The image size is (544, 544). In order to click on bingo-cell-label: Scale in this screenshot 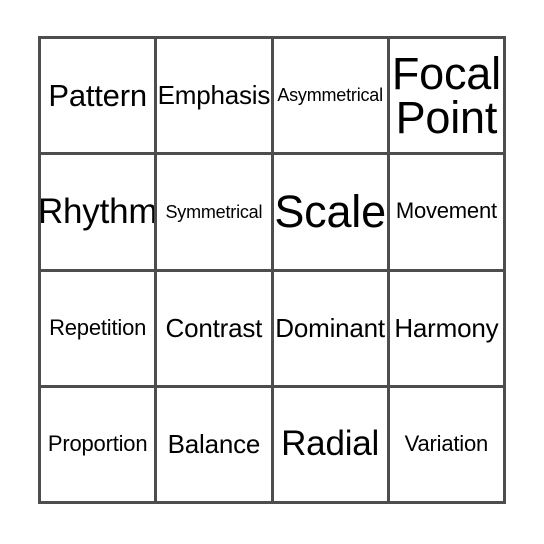, I will do `click(330, 212)`.